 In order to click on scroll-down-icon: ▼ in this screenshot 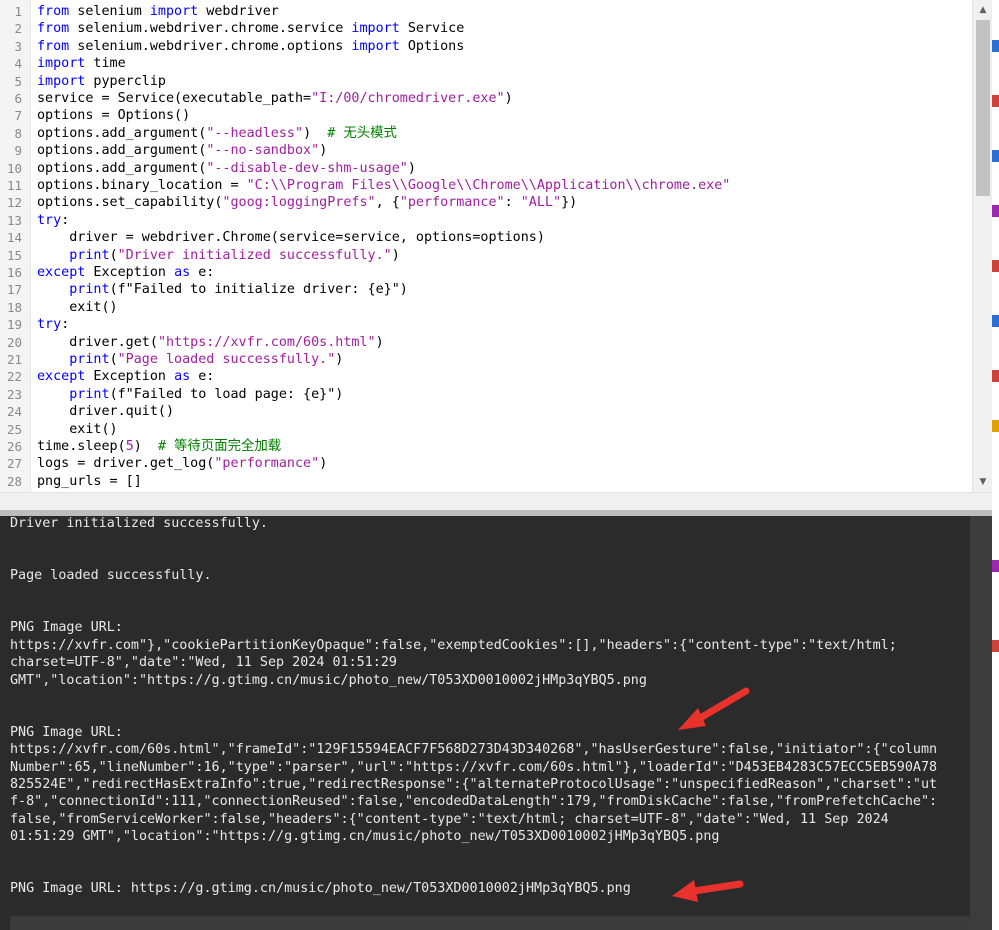, I will do `click(983, 482)`.